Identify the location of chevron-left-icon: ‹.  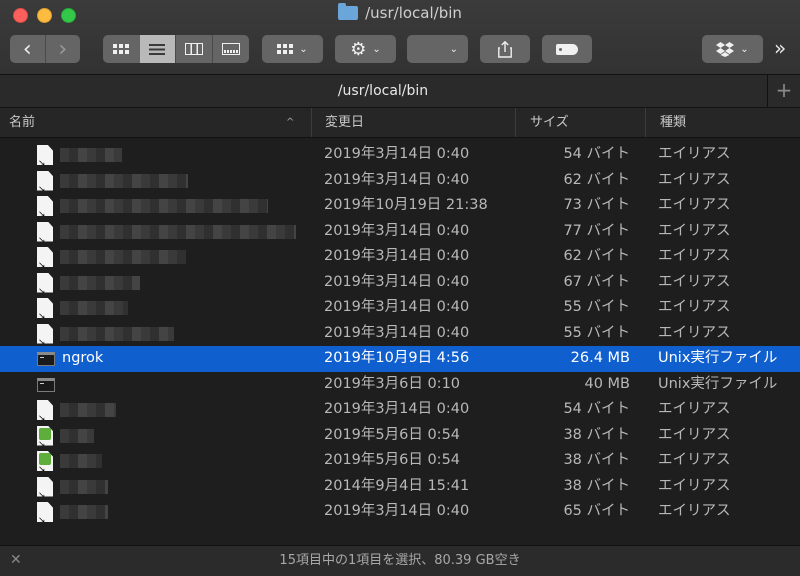
(27, 49).